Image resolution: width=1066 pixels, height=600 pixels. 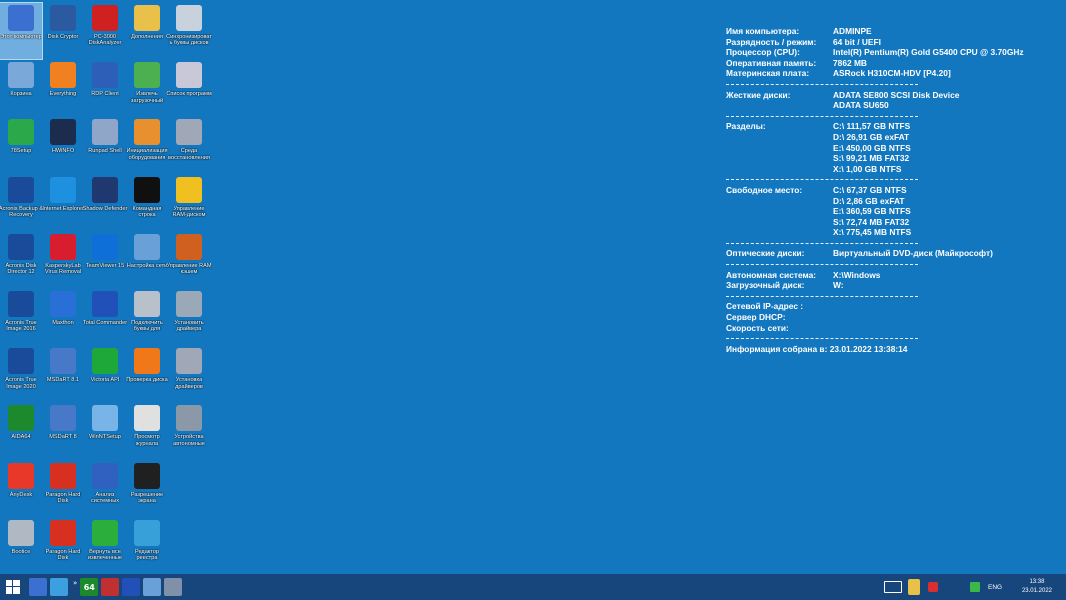 I want to click on pen-tool-icon, so click(x=59, y=587).